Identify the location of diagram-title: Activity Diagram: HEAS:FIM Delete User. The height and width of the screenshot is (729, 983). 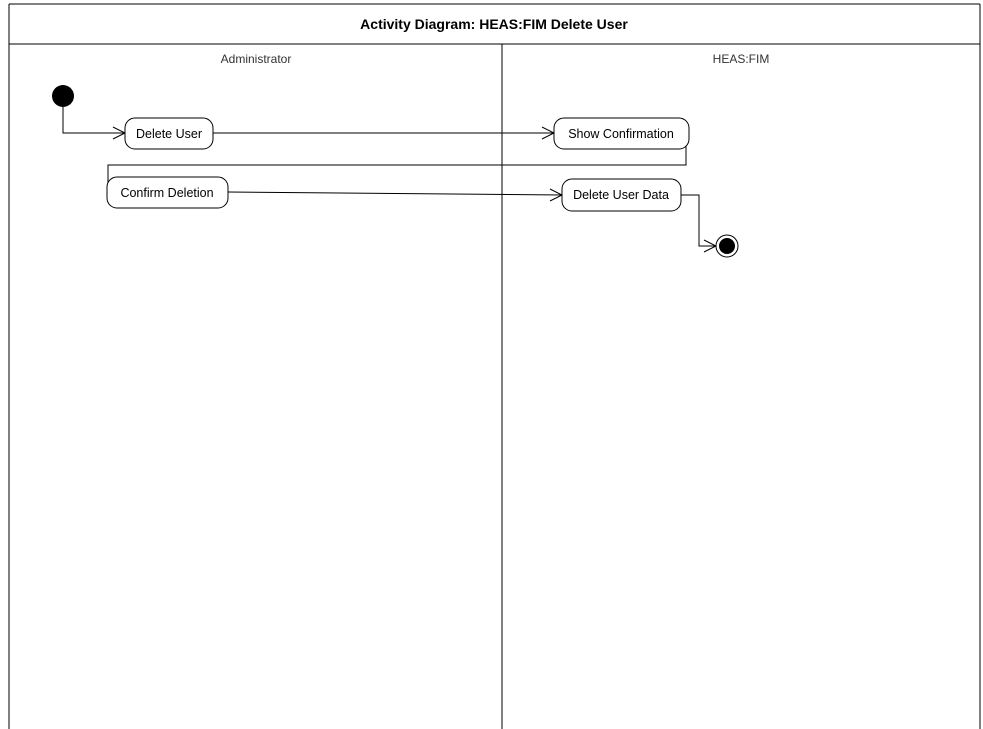
(494, 24).